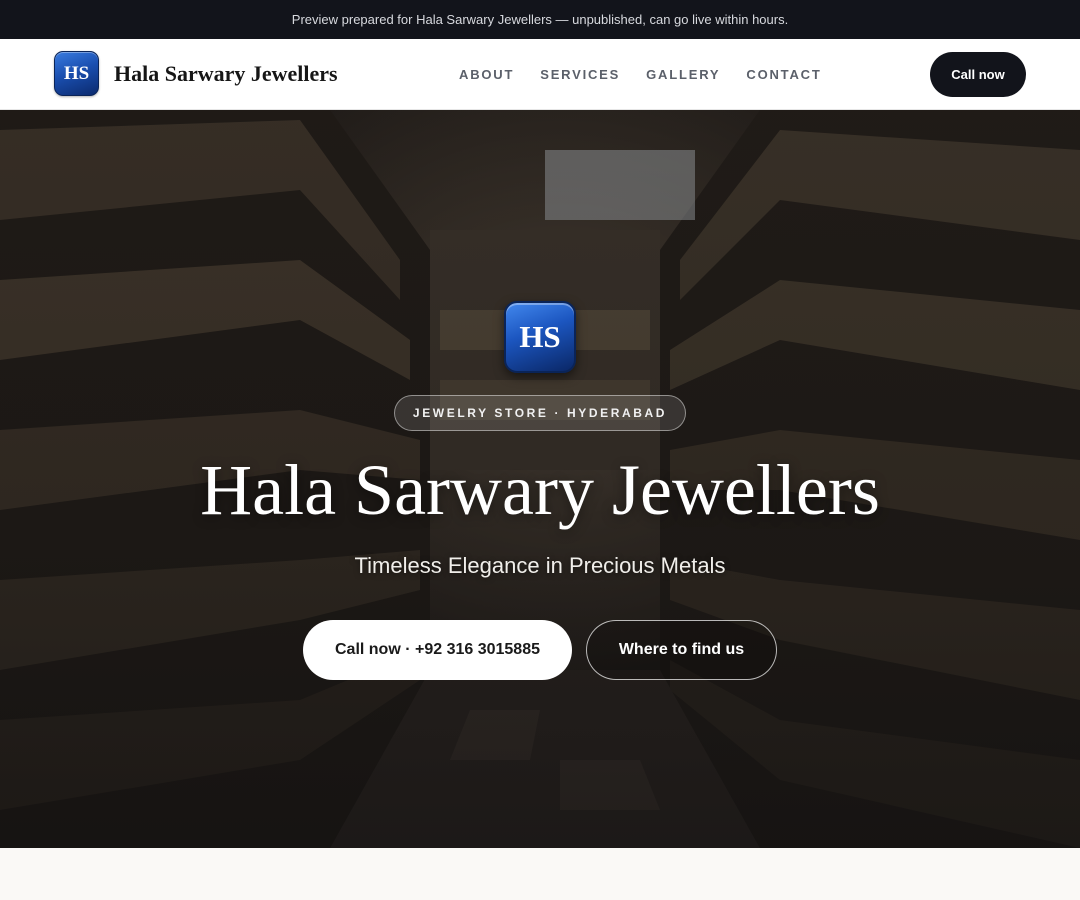 This screenshot has height=900, width=1080. I want to click on brand-name: Hala Sarwary Jewellers, so click(226, 73).